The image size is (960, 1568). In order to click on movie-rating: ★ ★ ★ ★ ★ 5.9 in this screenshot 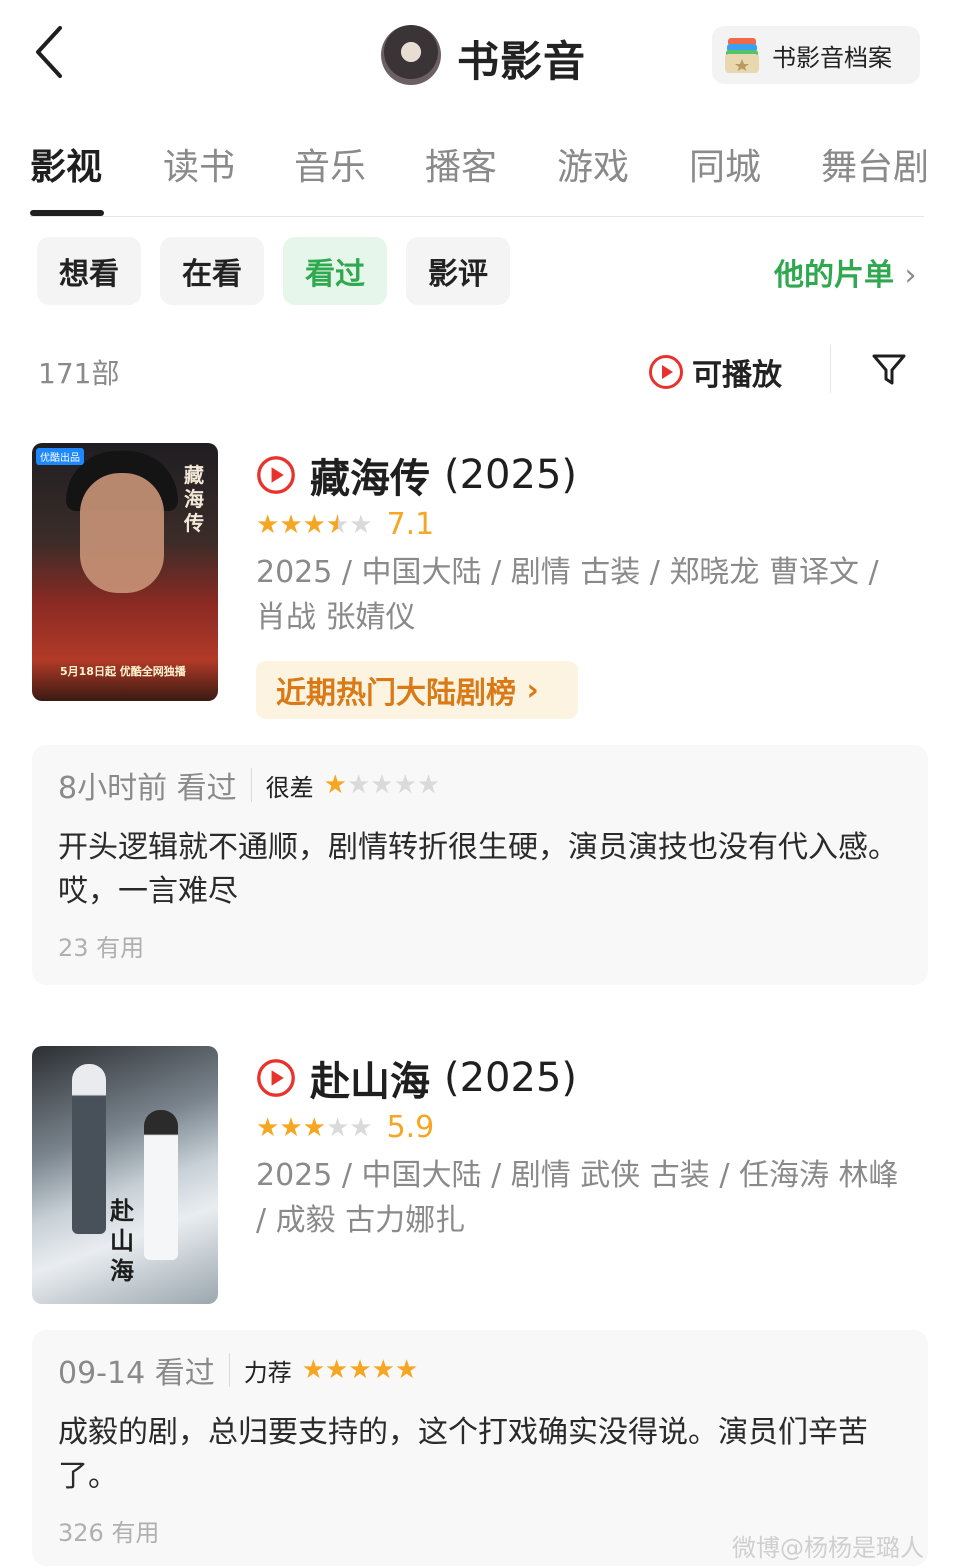, I will do `click(345, 1127)`.